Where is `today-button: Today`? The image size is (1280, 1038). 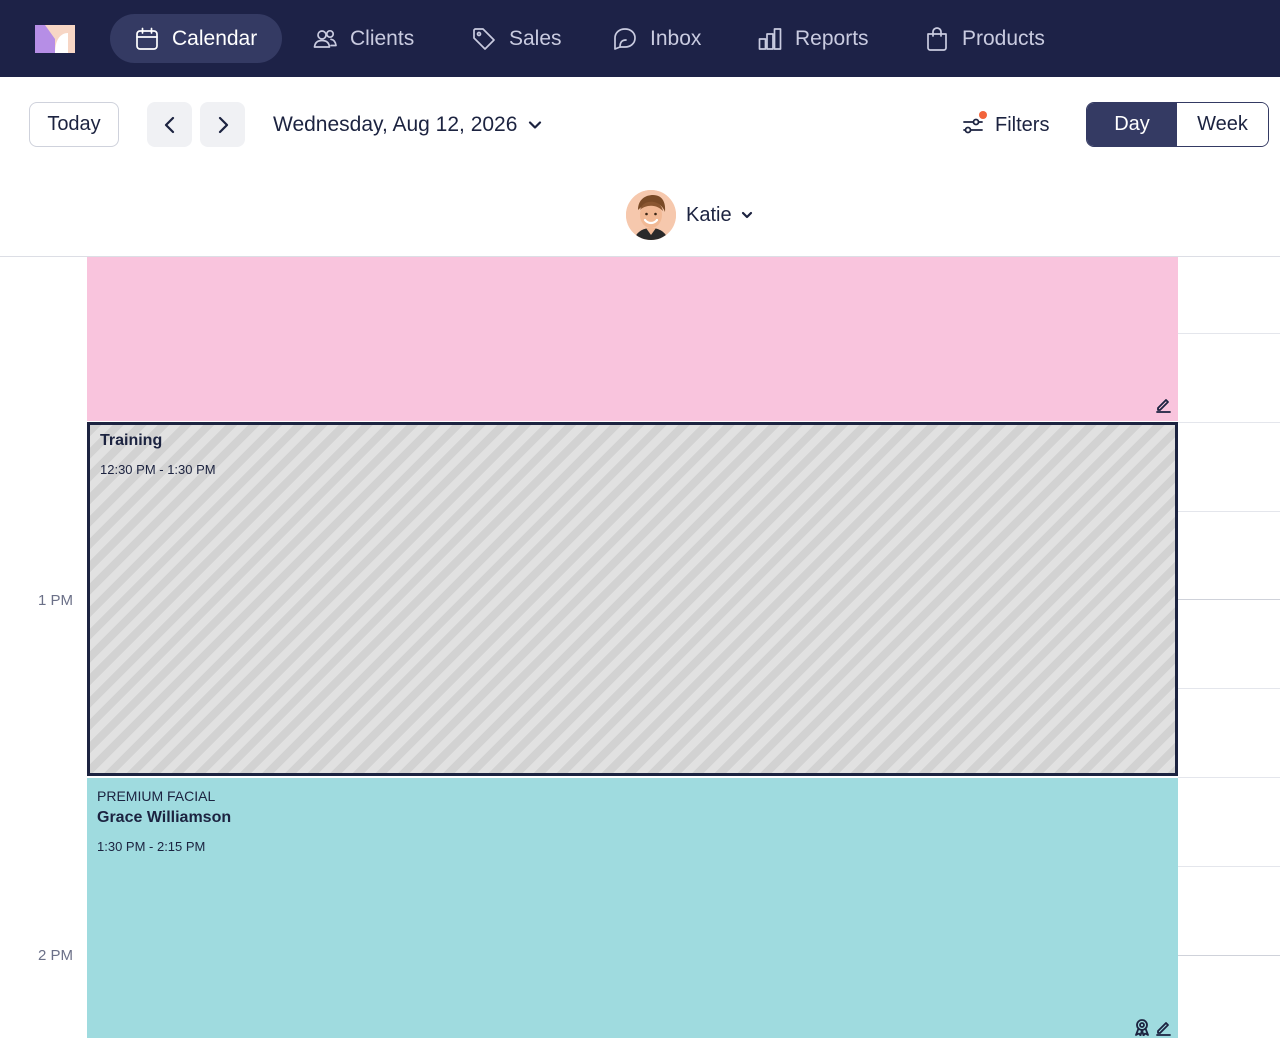 today-button: Today is located at coordinates (74, 124).